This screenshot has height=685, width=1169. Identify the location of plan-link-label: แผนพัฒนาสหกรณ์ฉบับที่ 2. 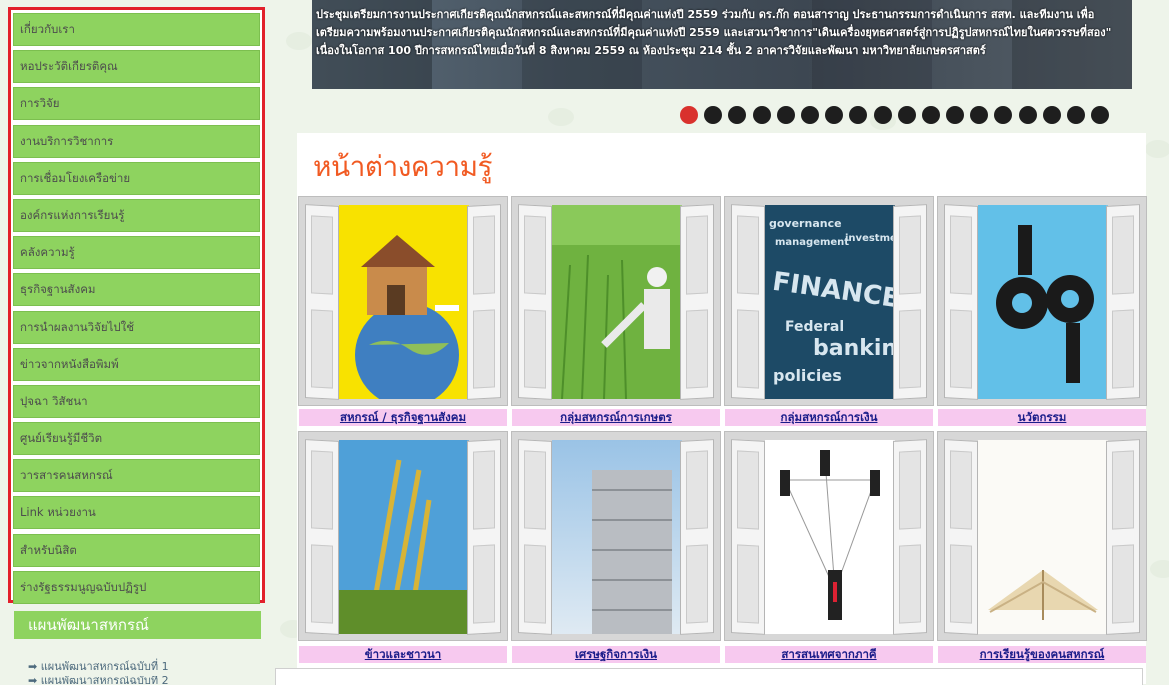
(104, 680).